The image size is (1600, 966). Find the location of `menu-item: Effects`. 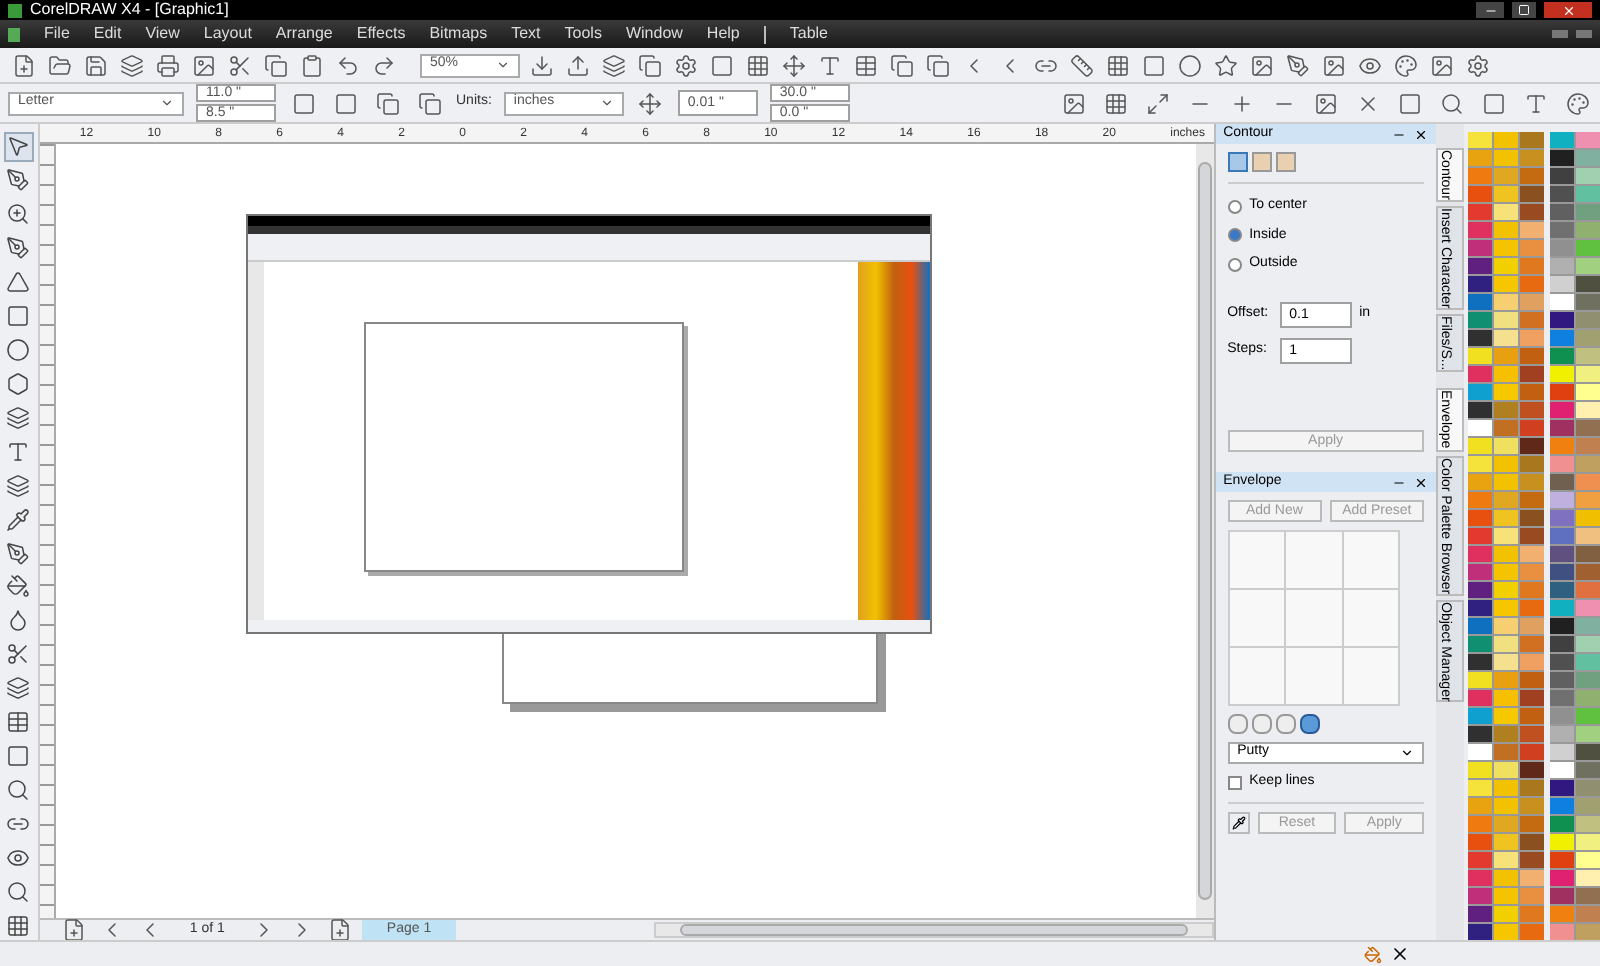

menu-item: Effects is located at coordinates (381, 34).